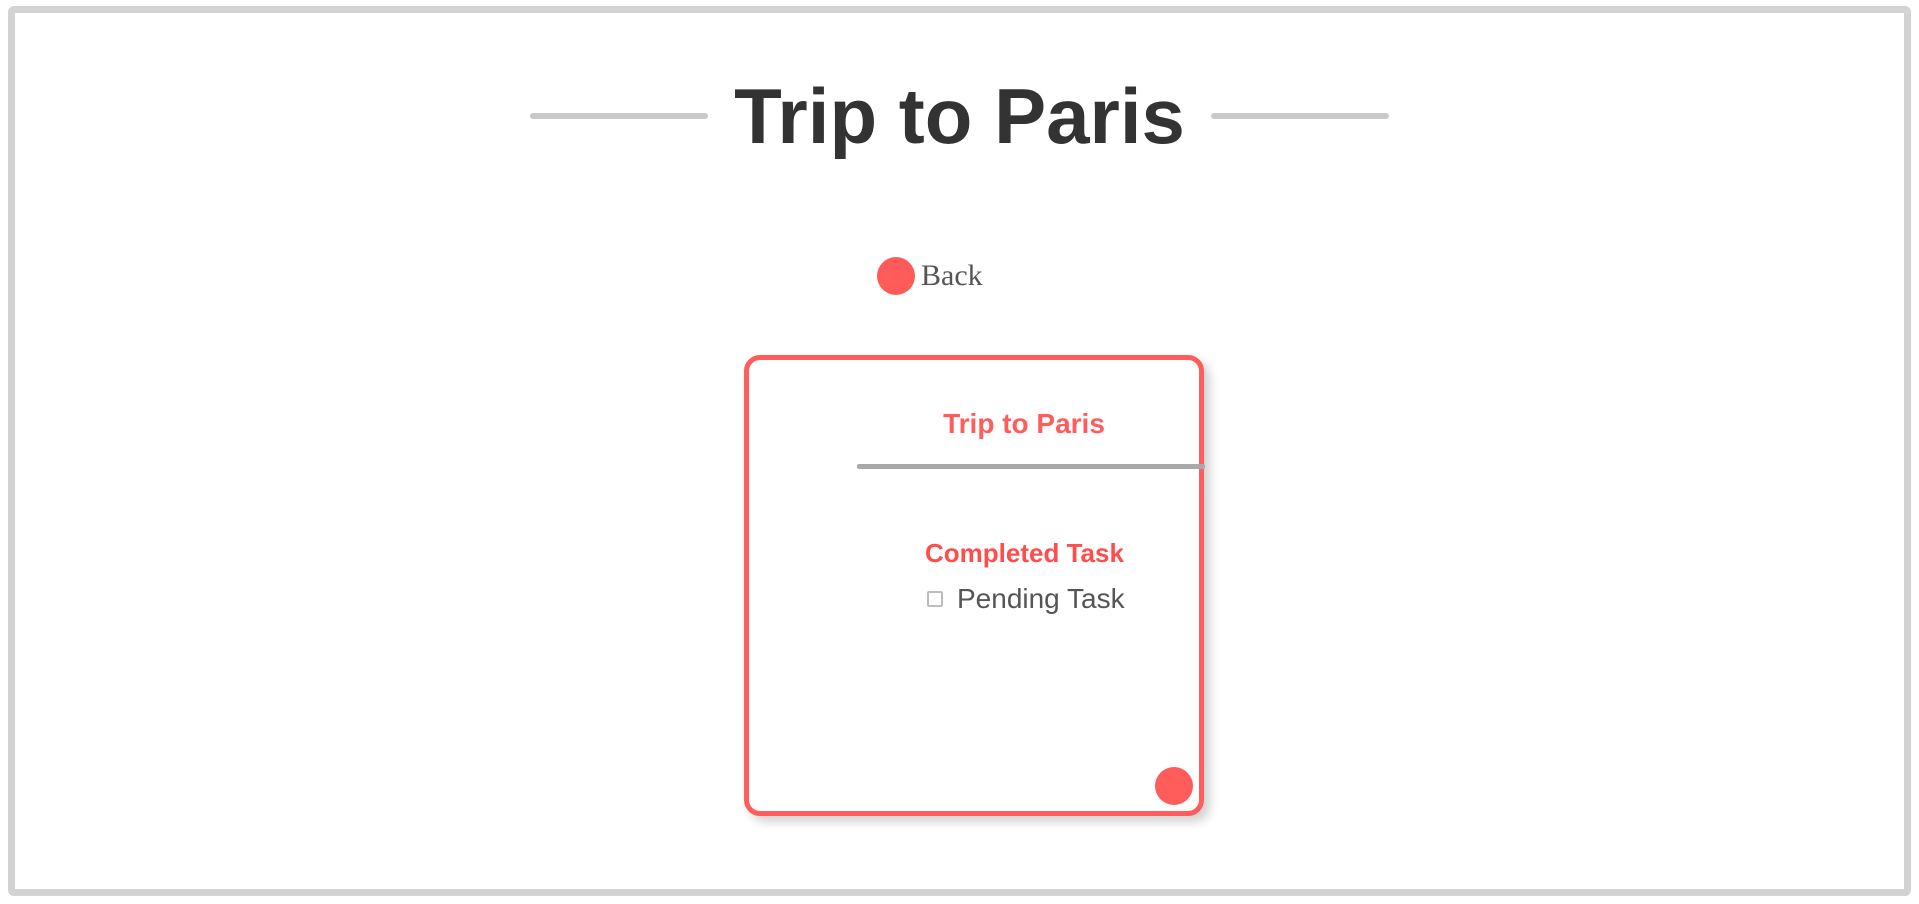 This screenshot has height=904, width=1919. I want to click on task-completed: Completed Task, so click(1049, 553).